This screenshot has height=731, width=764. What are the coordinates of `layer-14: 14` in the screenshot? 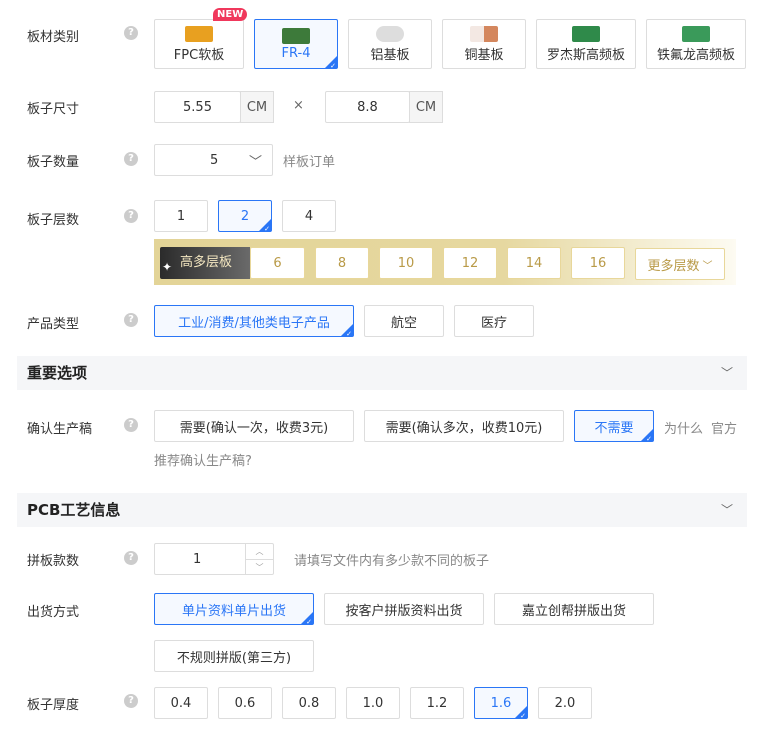 It's located at (534, 263).